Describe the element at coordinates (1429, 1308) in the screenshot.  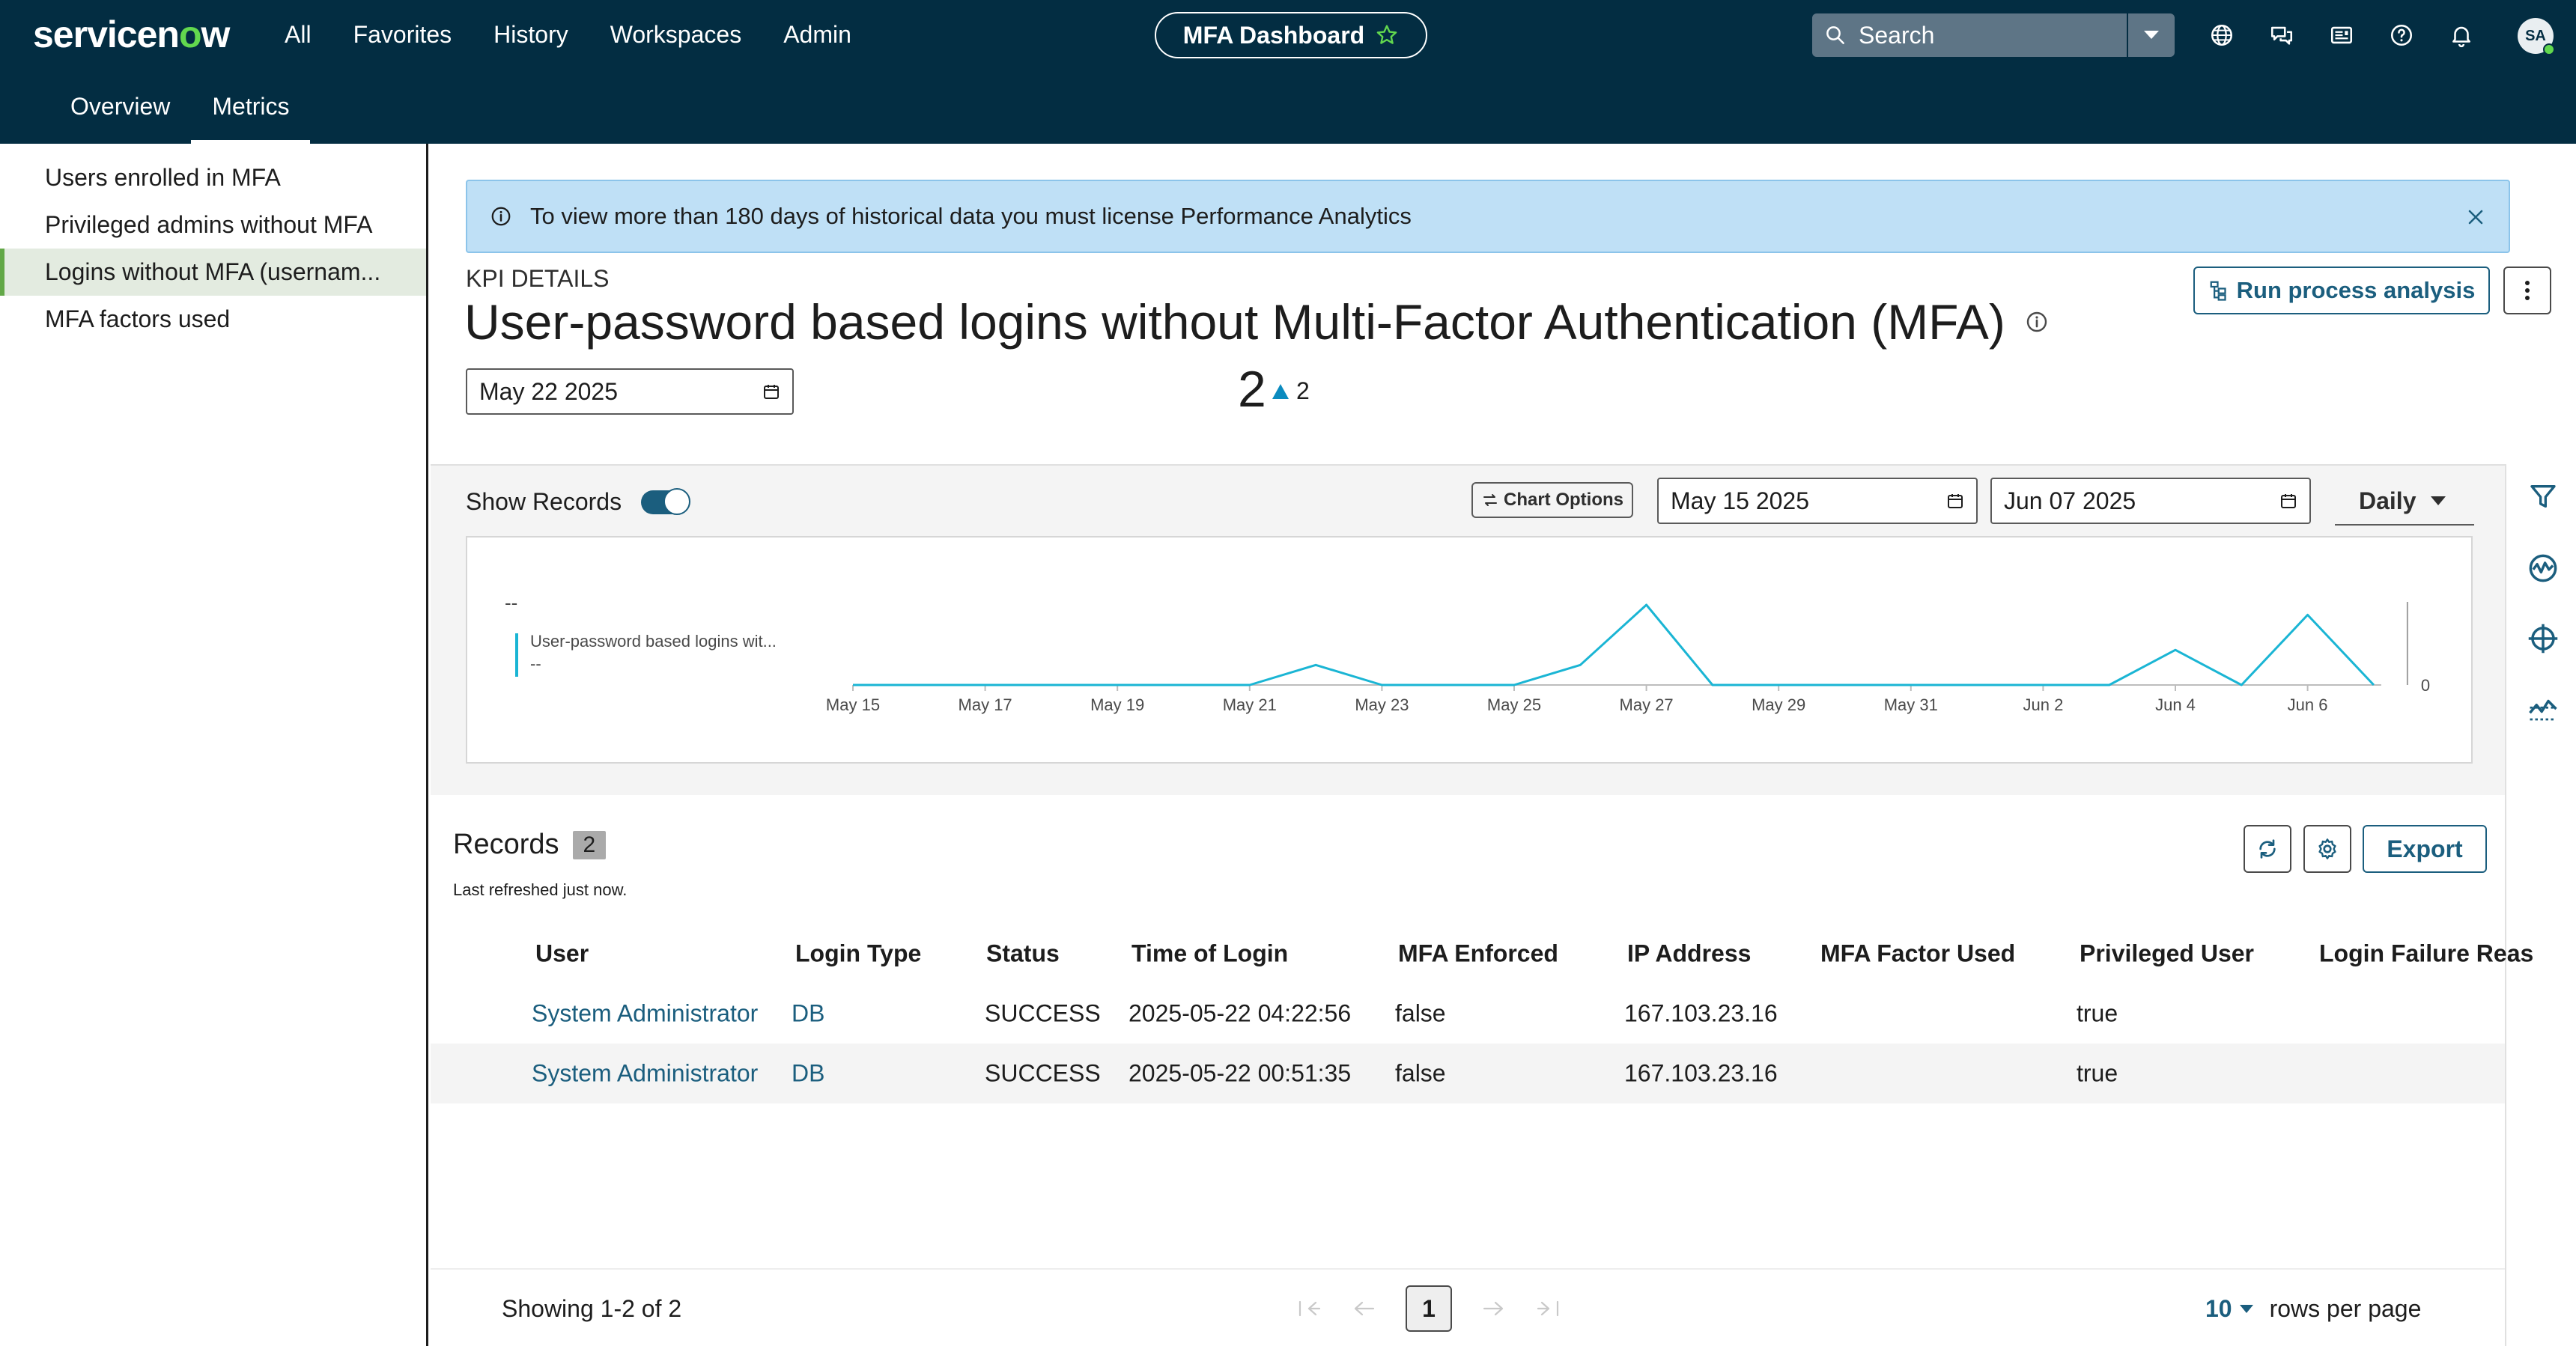
I see `current-page-button: 1` at that location.